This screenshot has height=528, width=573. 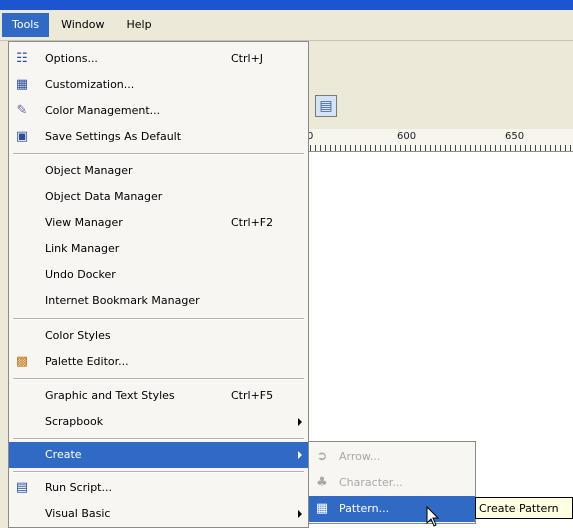 I want to click on menu-item-options: ☷ Options... Ctrl+J, so click(x=158, y=59).